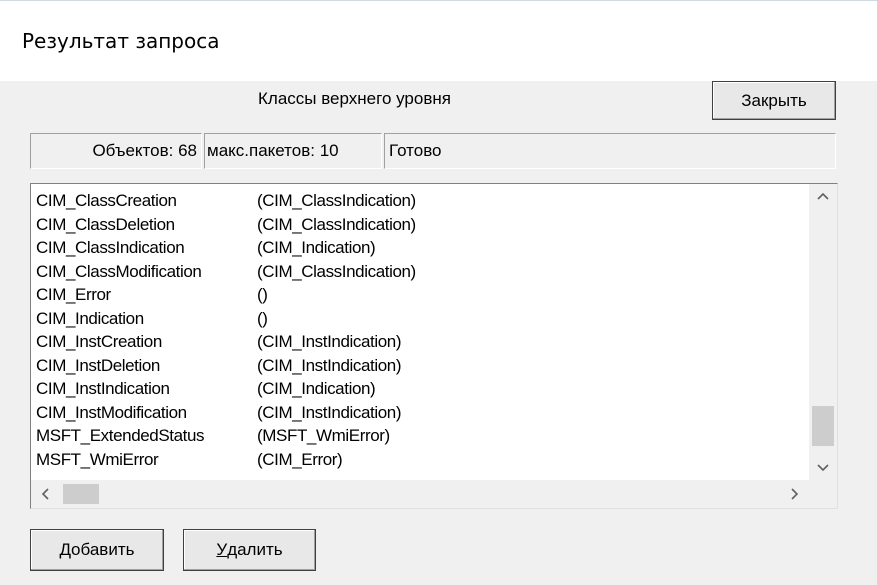  What do you see at coordinates (116, 151) in the screenshot?
I see `objects-count: Объектов: 68` at bounding box center [116, 151].